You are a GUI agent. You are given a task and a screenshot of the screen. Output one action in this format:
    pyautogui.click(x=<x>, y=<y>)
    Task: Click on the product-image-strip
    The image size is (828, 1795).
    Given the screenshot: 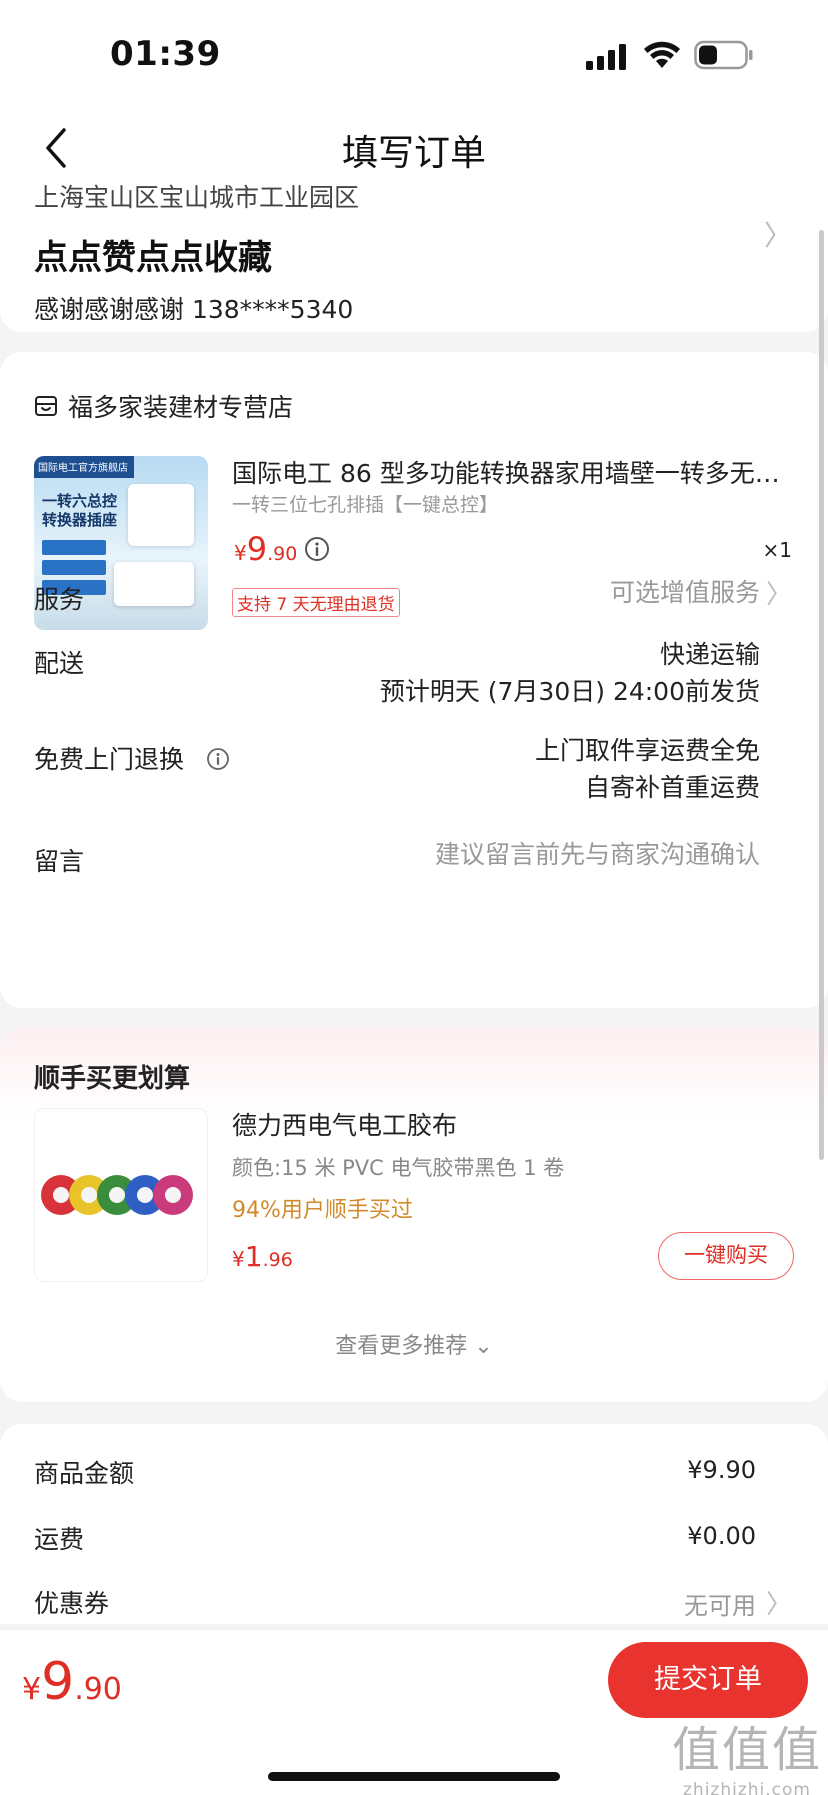 What is the action you would take?
    pyautogui.click(x=154, y=584)
    